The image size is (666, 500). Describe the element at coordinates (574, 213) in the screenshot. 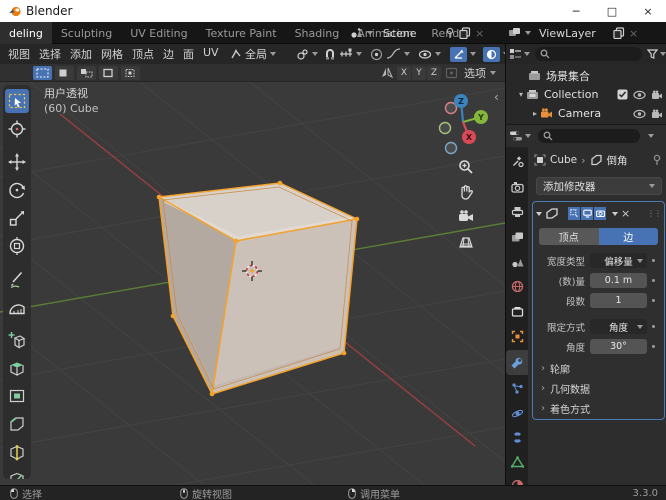

I see `editmode-display-toggle` at that location.